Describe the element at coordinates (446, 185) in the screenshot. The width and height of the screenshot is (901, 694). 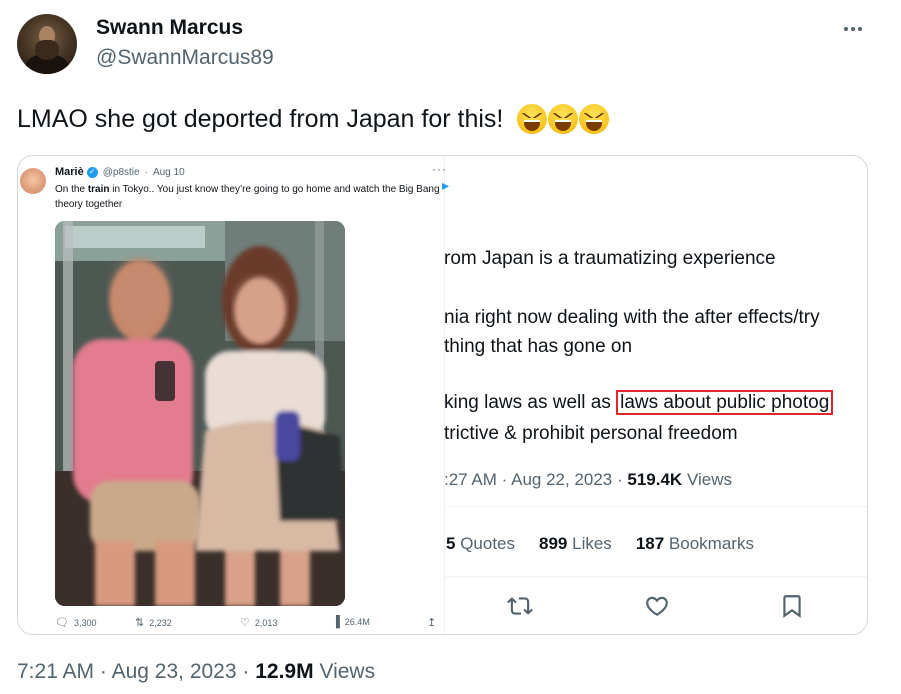
I see `thread-arrow-icon: ▸` at that location.